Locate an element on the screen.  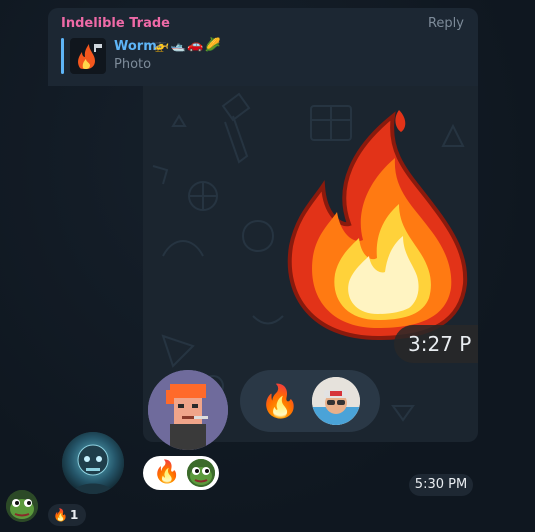
reactor-avatar-pixel is located at coordinates (188, 410).